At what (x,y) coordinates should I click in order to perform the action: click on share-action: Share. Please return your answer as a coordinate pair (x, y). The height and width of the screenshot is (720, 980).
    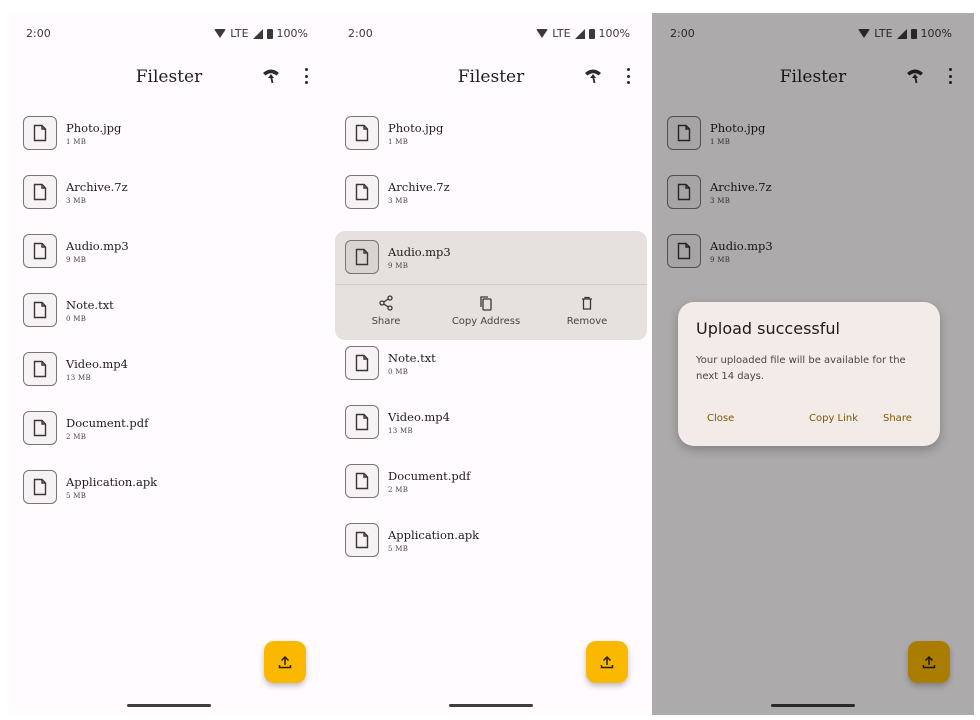
    Looking at the image, I should click on (386, 311).